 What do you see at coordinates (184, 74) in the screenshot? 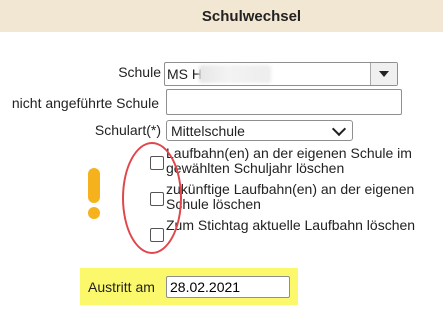
I see `school-value: MS H` at bounding box center [184, 74].